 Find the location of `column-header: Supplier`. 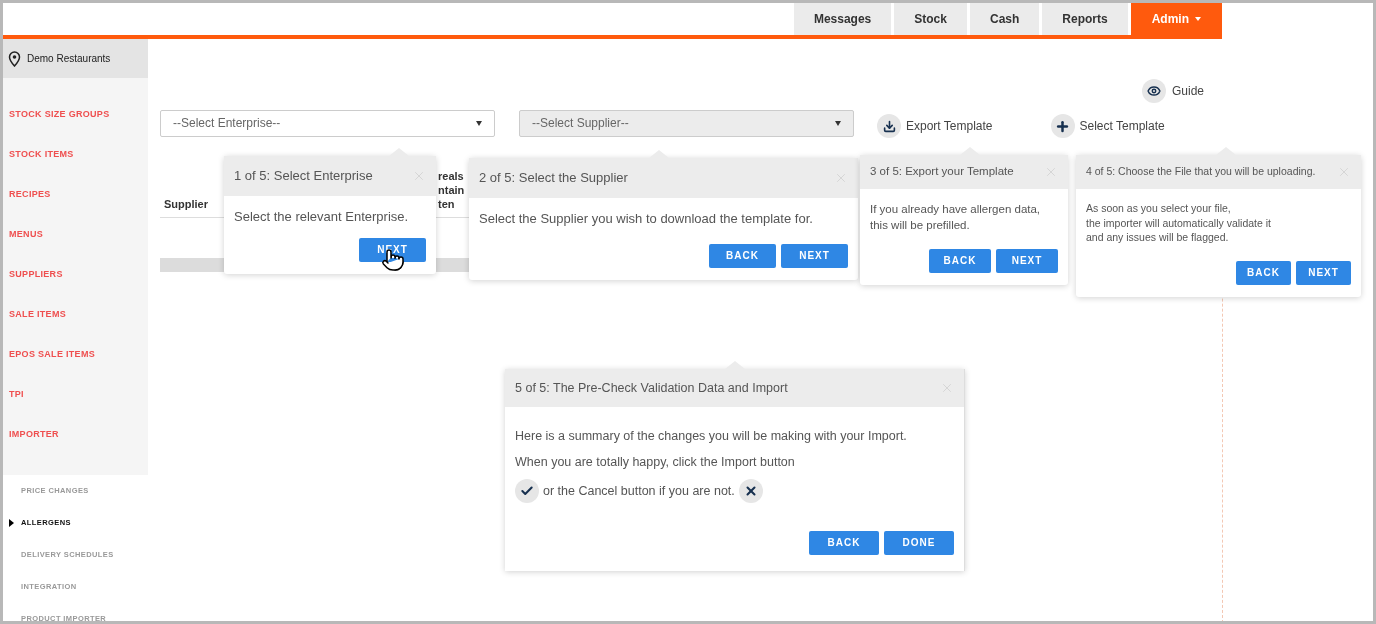

column-header: Supplier is located at coordinates (186, 204).